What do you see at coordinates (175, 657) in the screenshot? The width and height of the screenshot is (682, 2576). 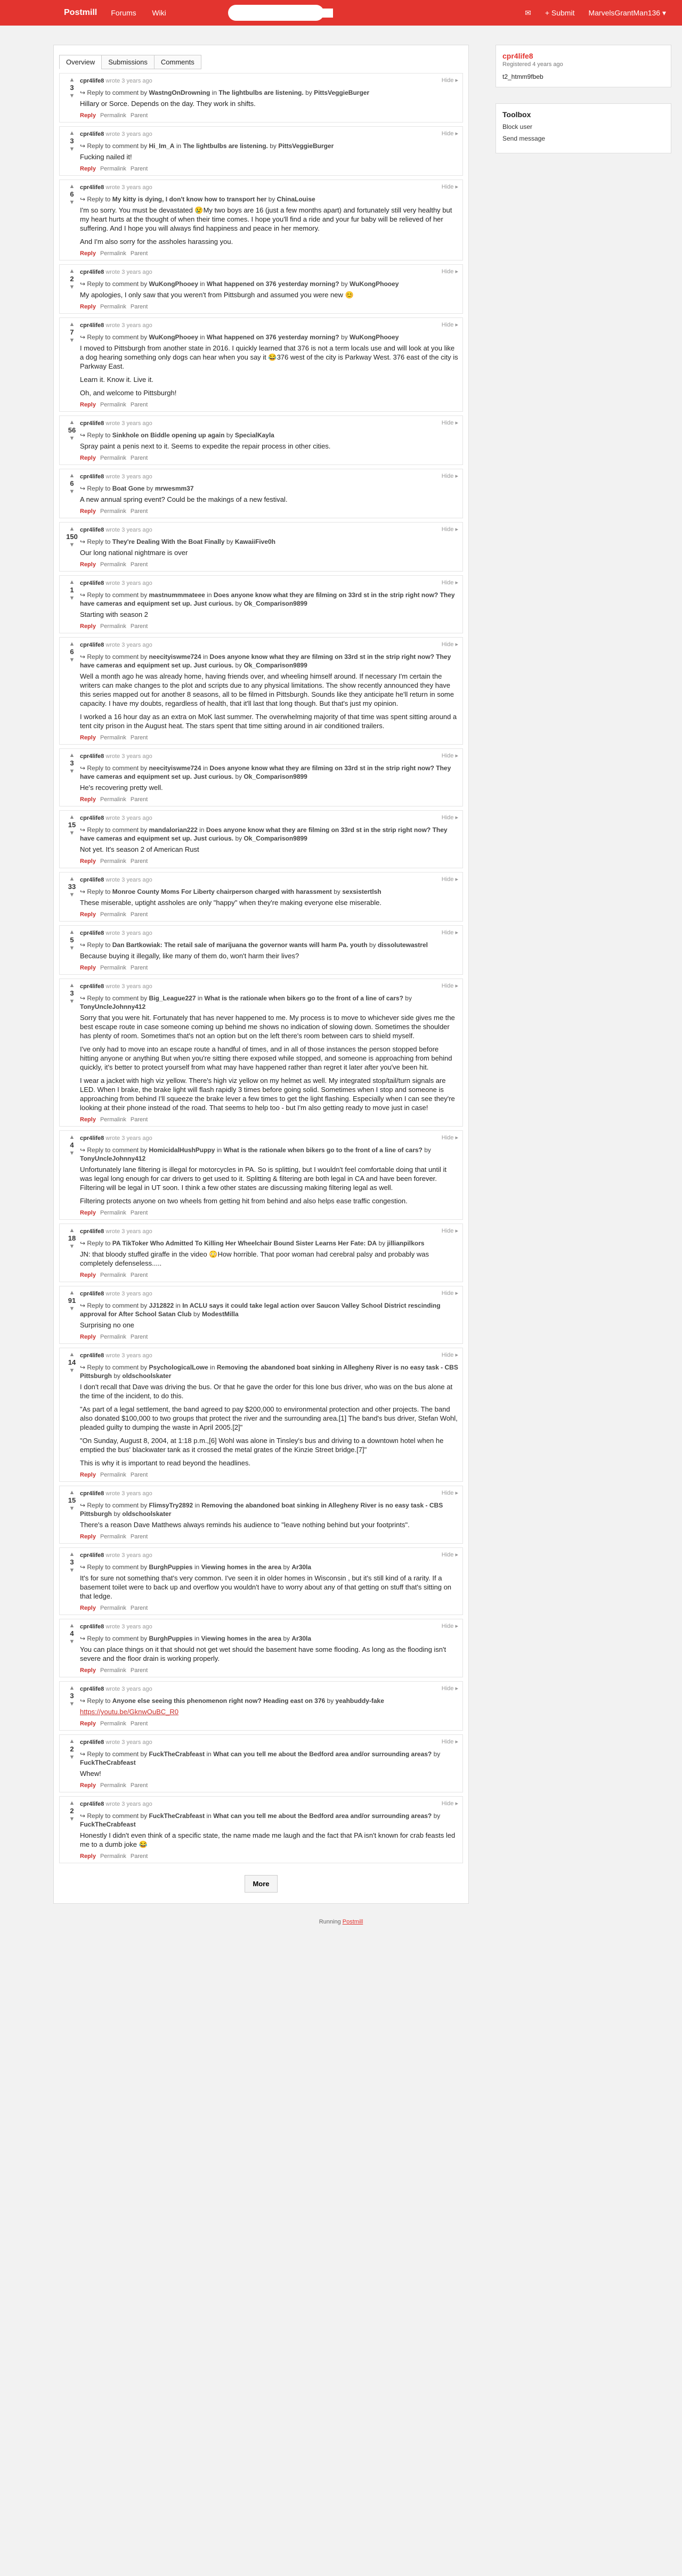 I see `parent-author-link: neecityiswme724` at bounding box center [175, 657].